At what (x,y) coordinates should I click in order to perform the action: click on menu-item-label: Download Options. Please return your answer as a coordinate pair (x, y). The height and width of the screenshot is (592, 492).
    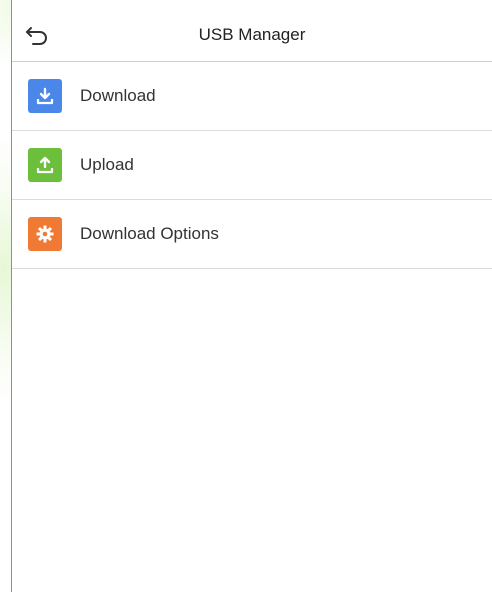
    Looking at the image, I should click on (149, 233).